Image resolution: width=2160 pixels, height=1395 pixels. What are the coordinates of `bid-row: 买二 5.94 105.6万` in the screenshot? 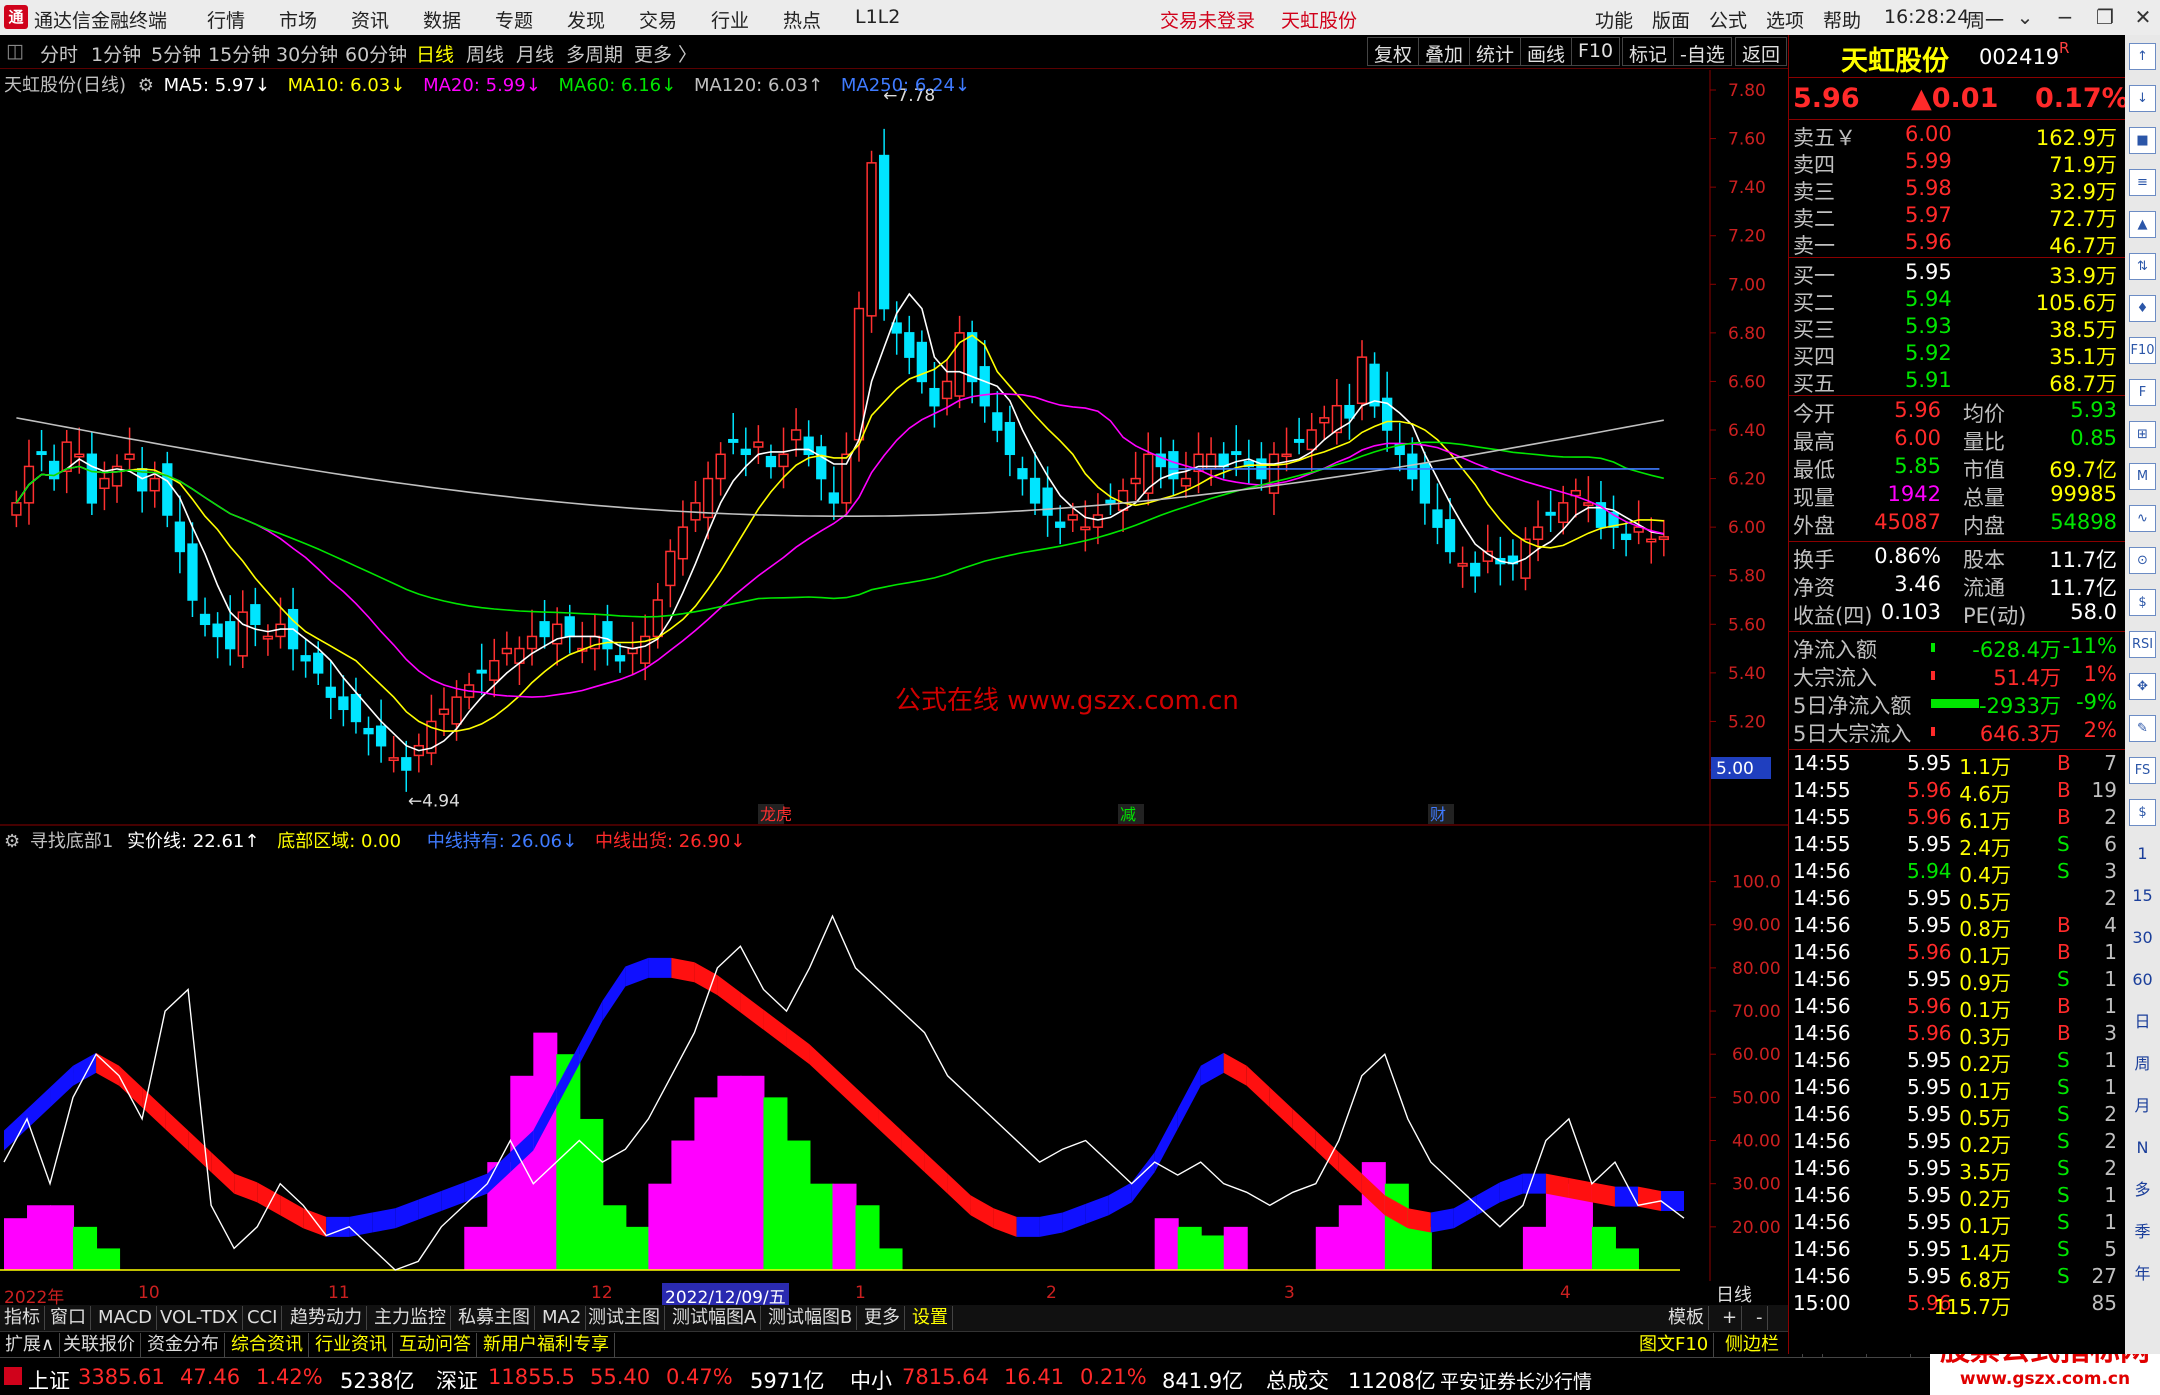 It's located at (1958, 301).